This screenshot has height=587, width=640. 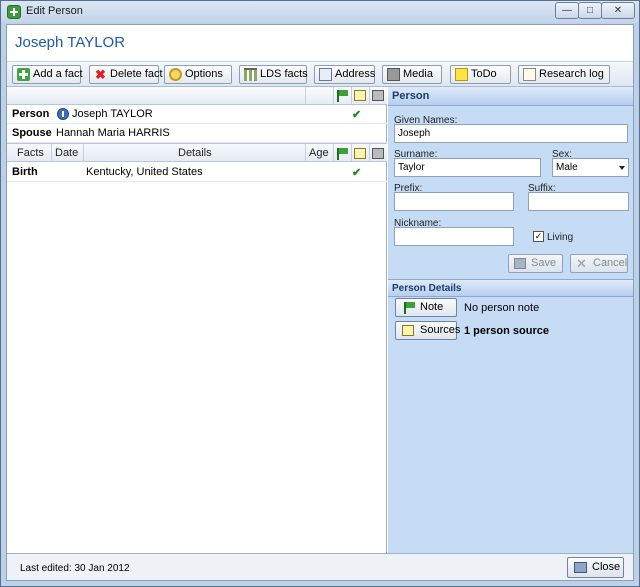 What do you see at coordinates (25, 172) in the screenshot?
I see `fact-type: Birth` at bounding box center [25, 172].